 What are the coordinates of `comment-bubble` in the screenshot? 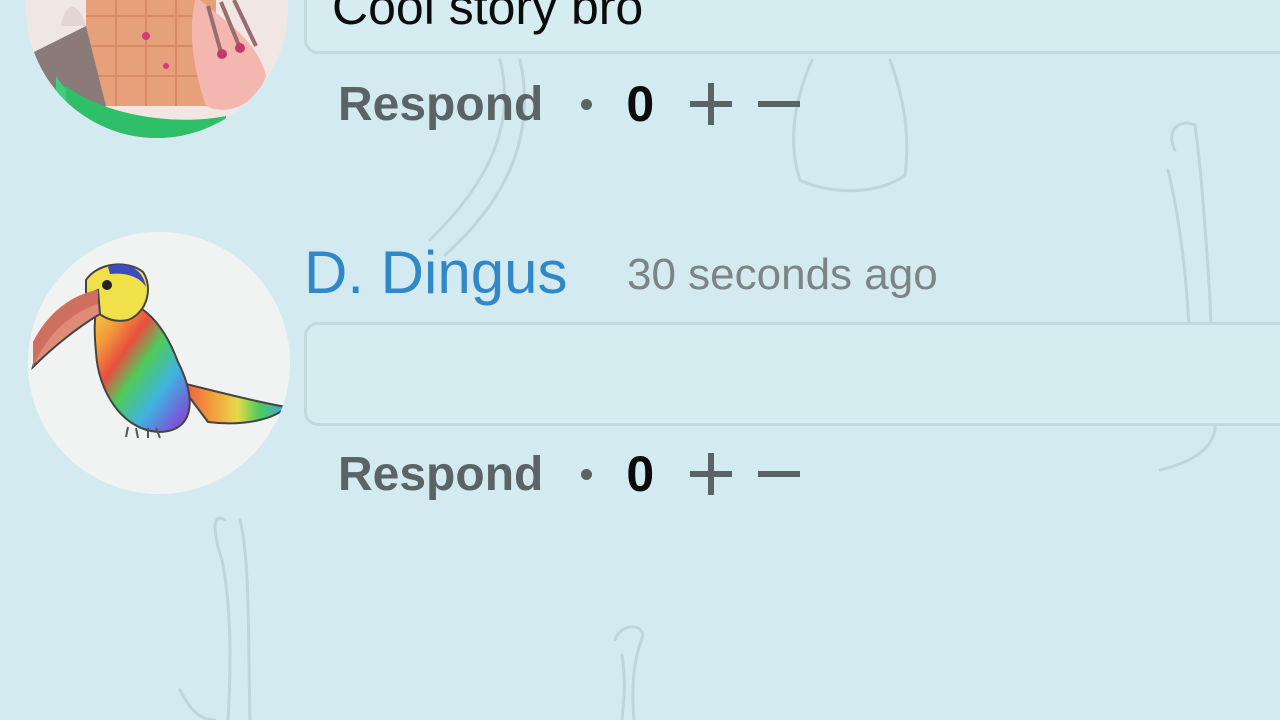 It's located at (792, 374).